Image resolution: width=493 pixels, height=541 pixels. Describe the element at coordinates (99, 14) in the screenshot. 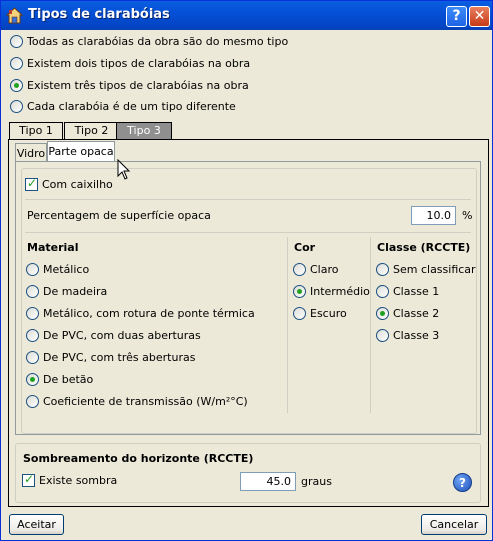

I see `window-title: Tipos de clarabóias` at that location.